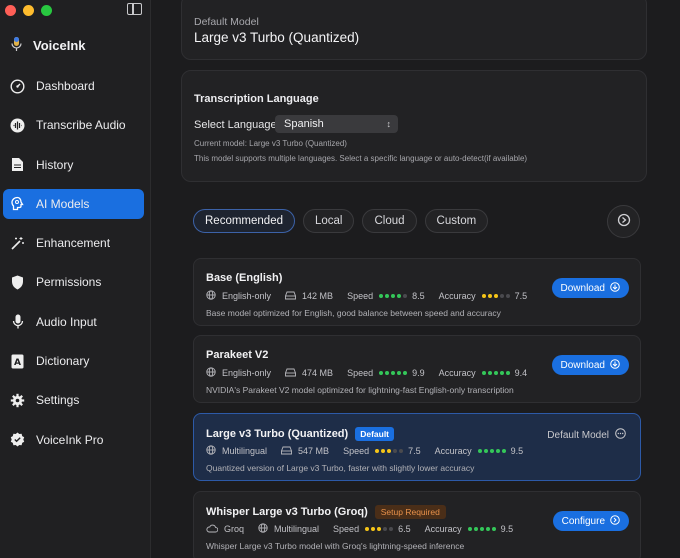  What do you see at coordinates (238, 373) in the screenshot?
I see `model-language: English-only` at bounding box center [238, 373].